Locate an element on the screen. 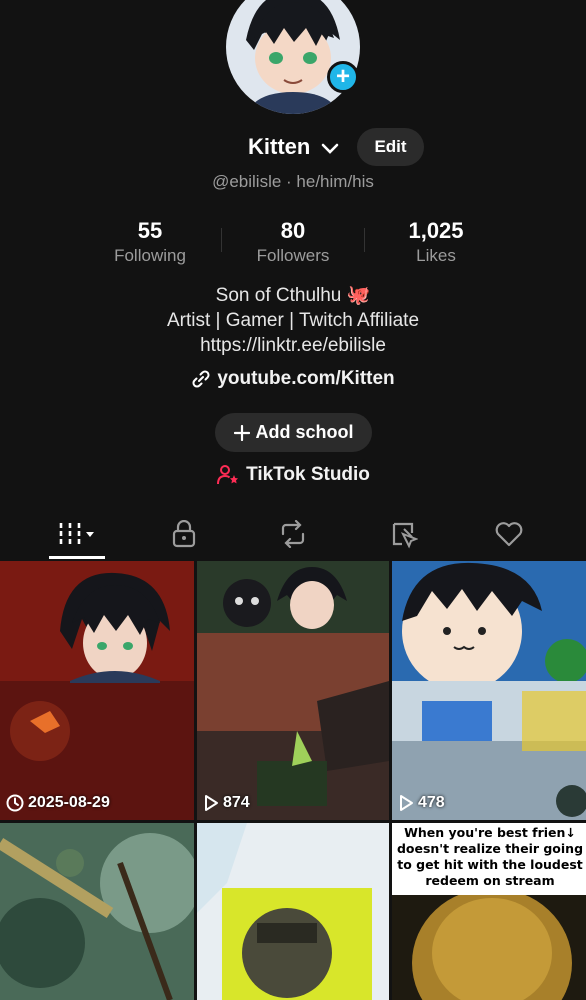 Image resolution: width=586 pixels, height=1000 pixels. clock-icon is located at coordinates (15, 803).